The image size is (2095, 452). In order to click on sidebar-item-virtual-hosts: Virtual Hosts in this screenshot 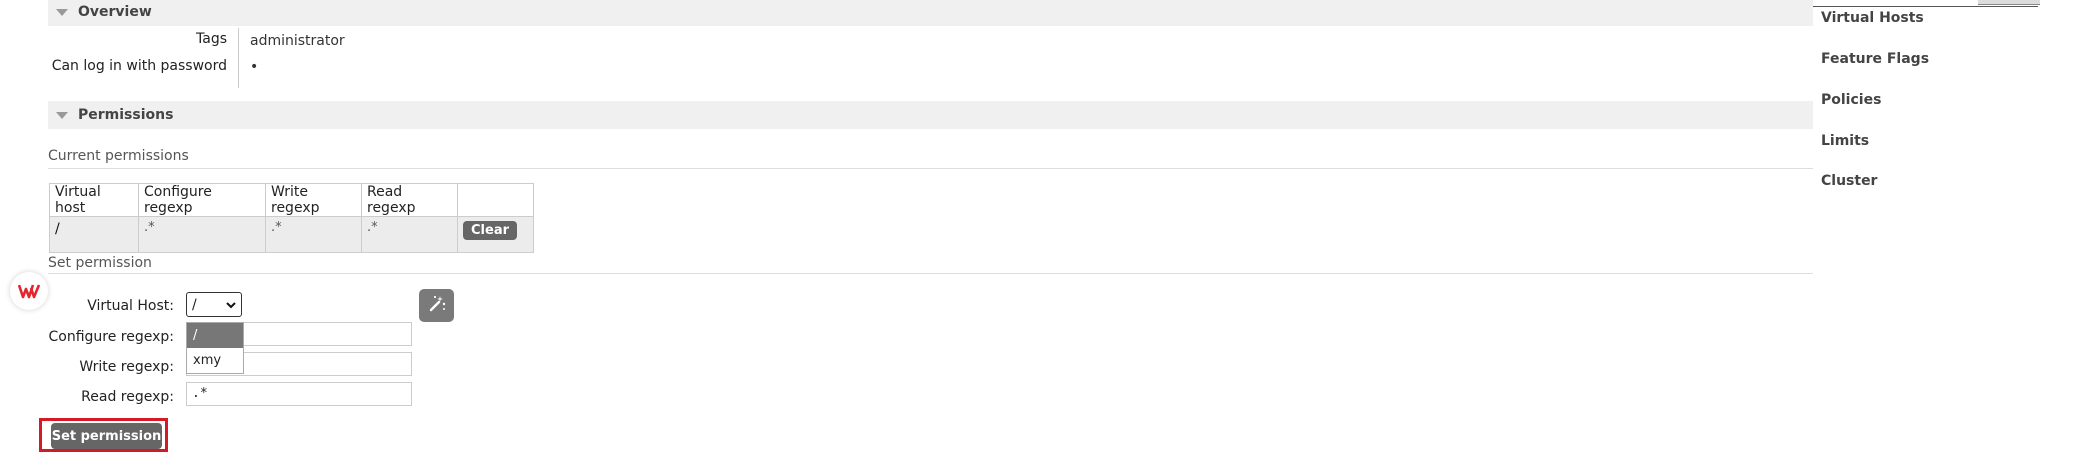, I will do `click(1872, 18)`.